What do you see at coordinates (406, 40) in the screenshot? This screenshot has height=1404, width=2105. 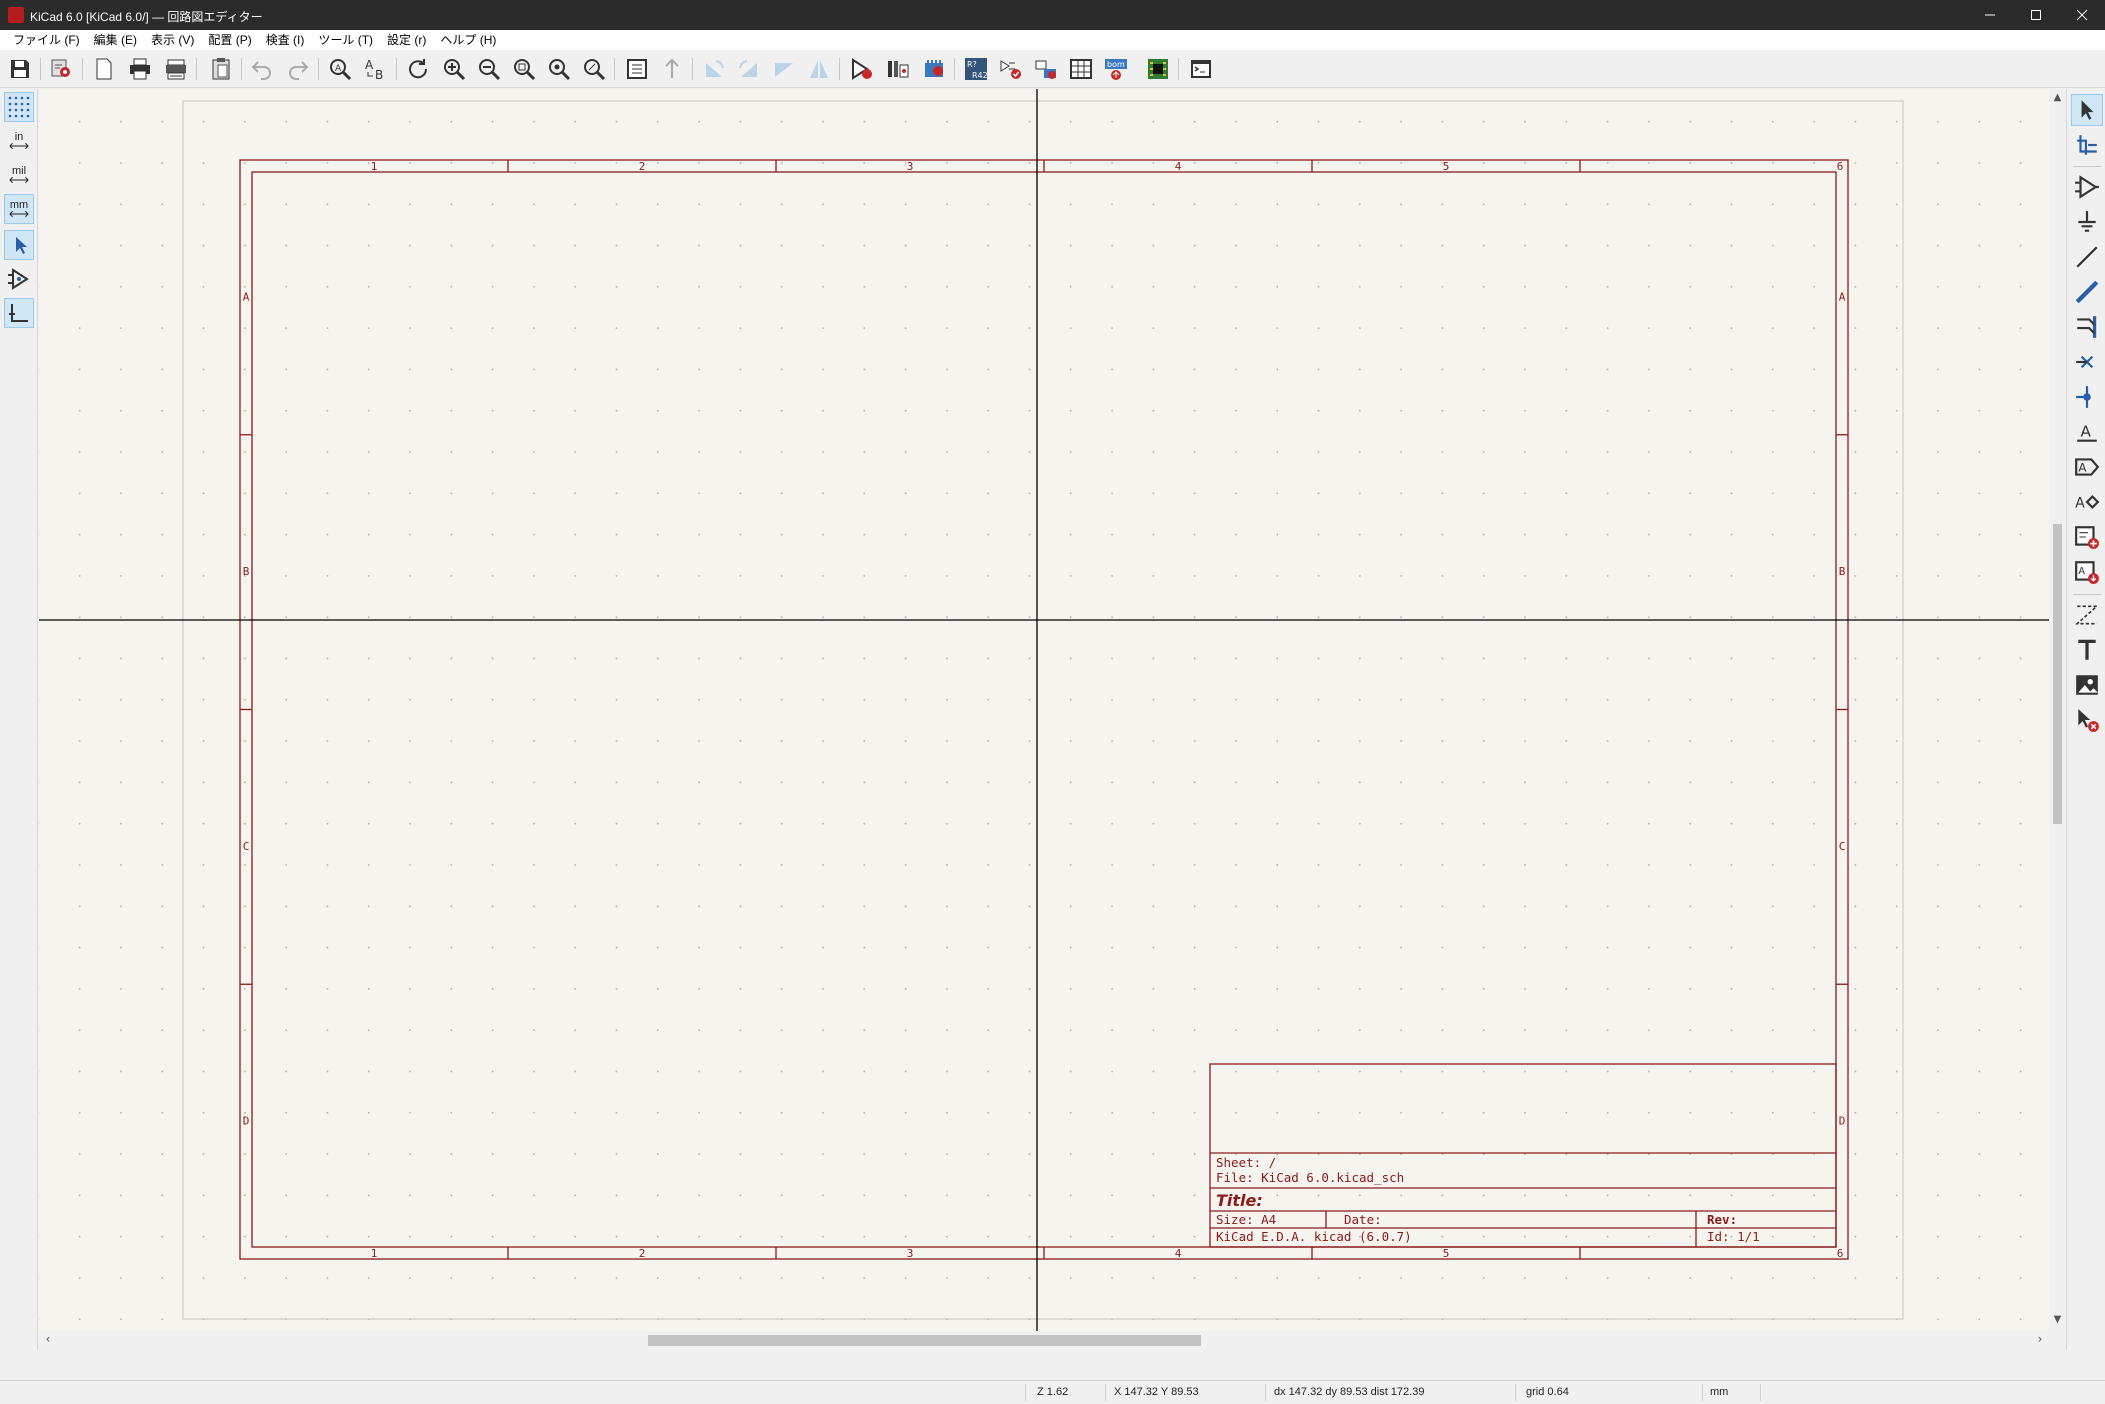 I see `menu-preferences: 設定 (r)` at bounding box center [406, 40].